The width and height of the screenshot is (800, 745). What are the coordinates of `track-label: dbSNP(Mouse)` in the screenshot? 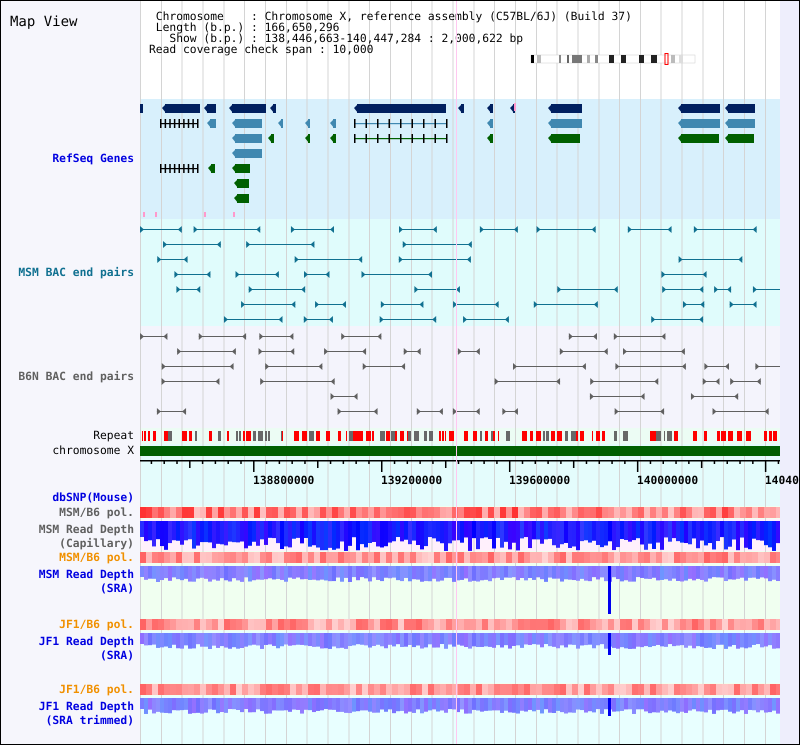 It's located at (93, 498).